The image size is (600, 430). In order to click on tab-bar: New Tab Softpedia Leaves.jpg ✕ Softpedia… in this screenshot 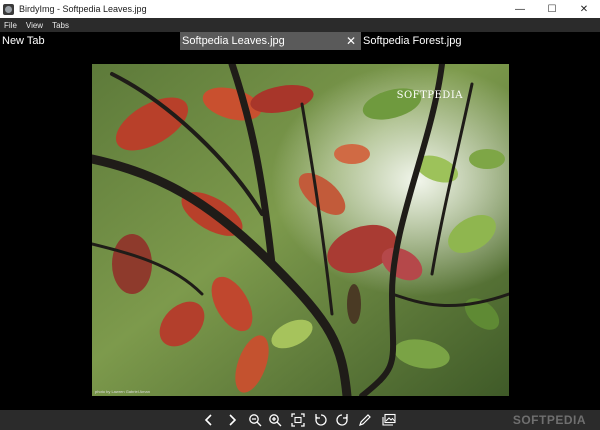, I will do `click(300, 41)`.